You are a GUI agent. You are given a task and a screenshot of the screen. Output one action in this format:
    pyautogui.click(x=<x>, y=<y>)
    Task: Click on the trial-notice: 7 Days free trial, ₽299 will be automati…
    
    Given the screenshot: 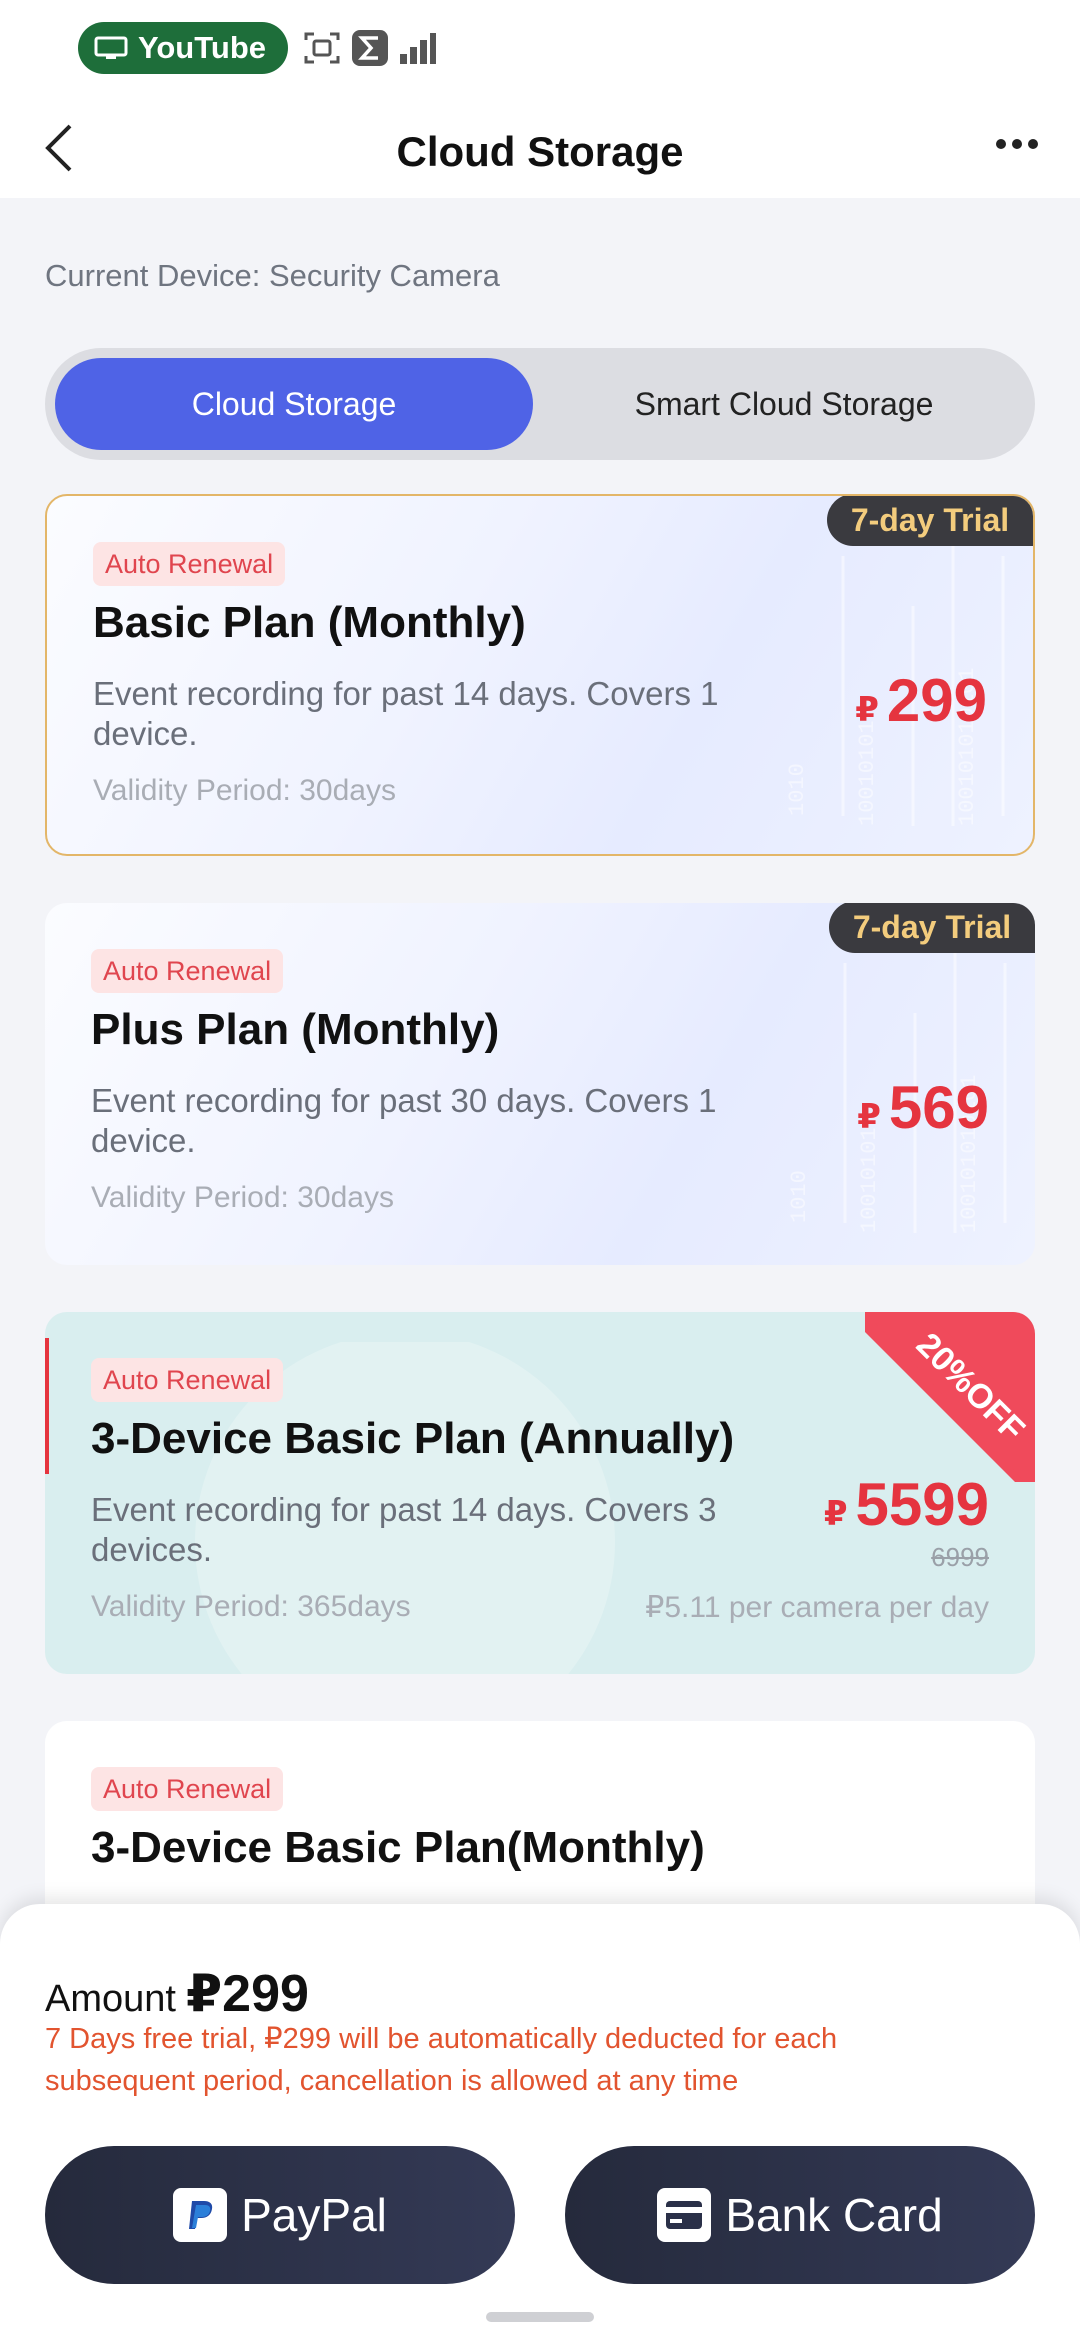 What is the action you would take?
    pyautogui.click(x=441, y=2060)
    